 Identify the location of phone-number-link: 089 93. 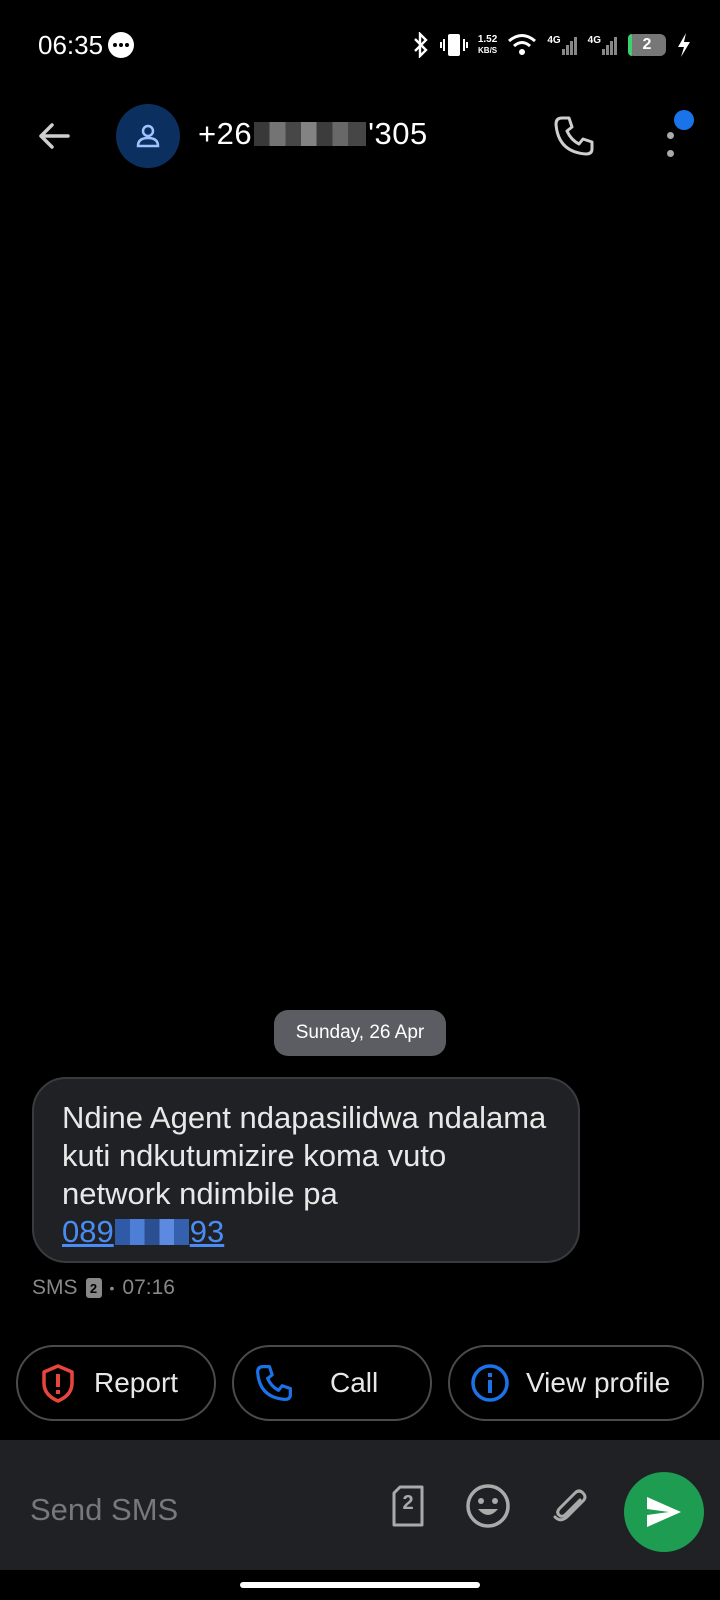
(143, 1232).